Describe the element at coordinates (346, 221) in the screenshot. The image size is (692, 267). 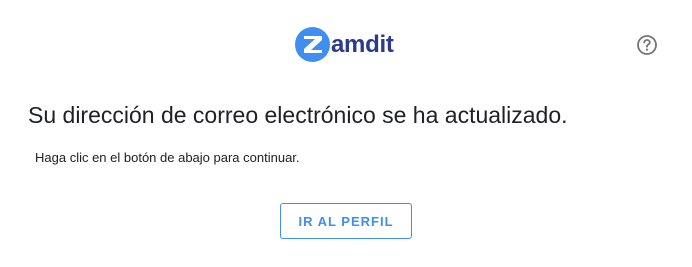
I see `go-to-profile-button: IR AL PERFIL` at that location.